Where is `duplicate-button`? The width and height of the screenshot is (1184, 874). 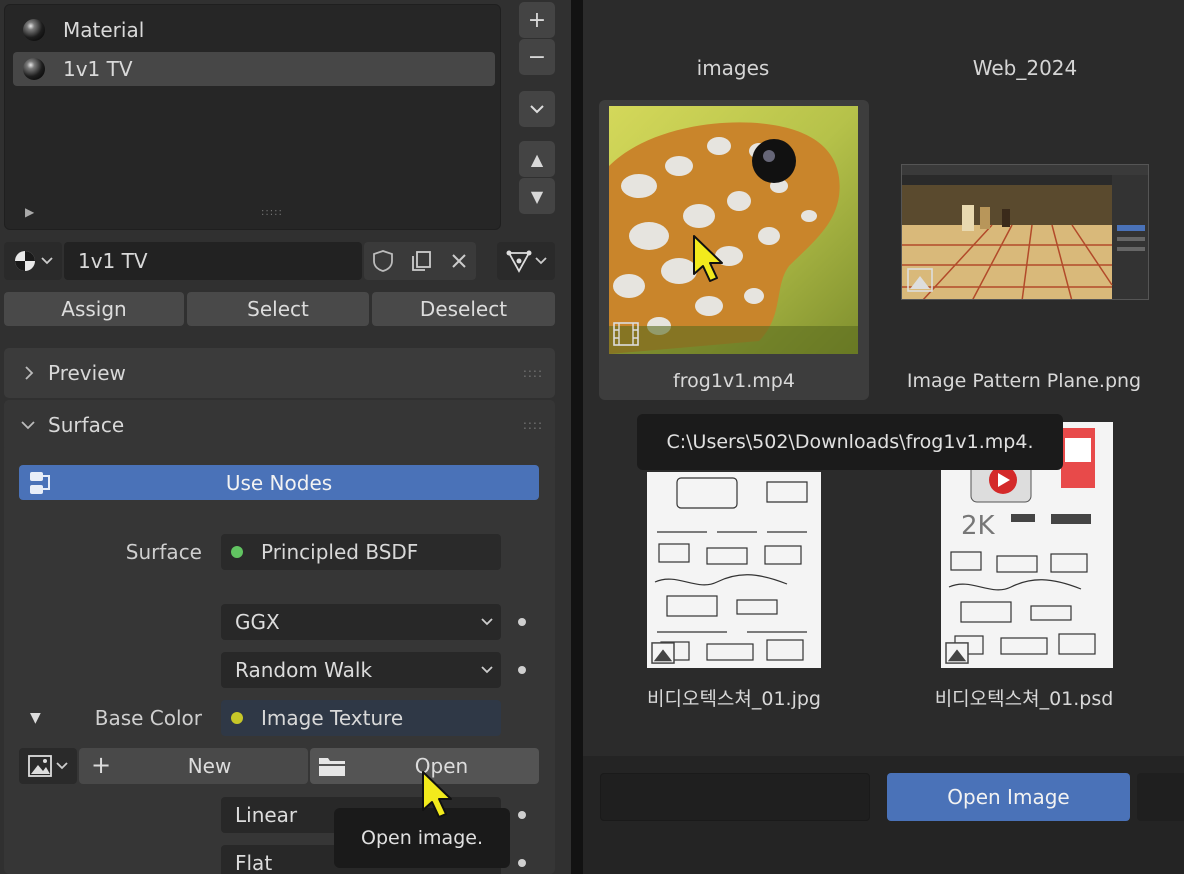 duplicate-button is located at coordinates (421, 261).